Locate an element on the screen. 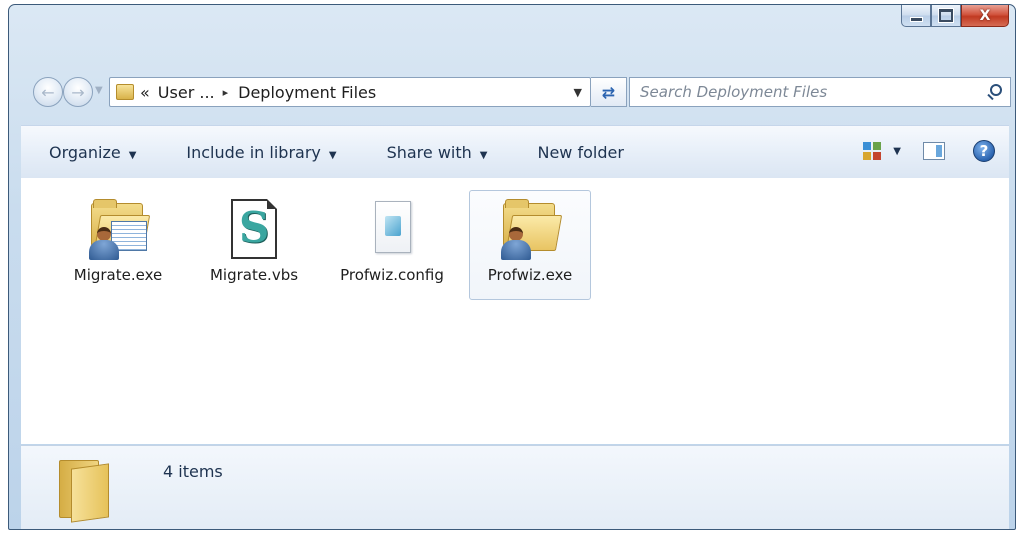 This screenshot has width=1022, height=536. refresh-icon: ⇄ is located at coordinates (608, 92).